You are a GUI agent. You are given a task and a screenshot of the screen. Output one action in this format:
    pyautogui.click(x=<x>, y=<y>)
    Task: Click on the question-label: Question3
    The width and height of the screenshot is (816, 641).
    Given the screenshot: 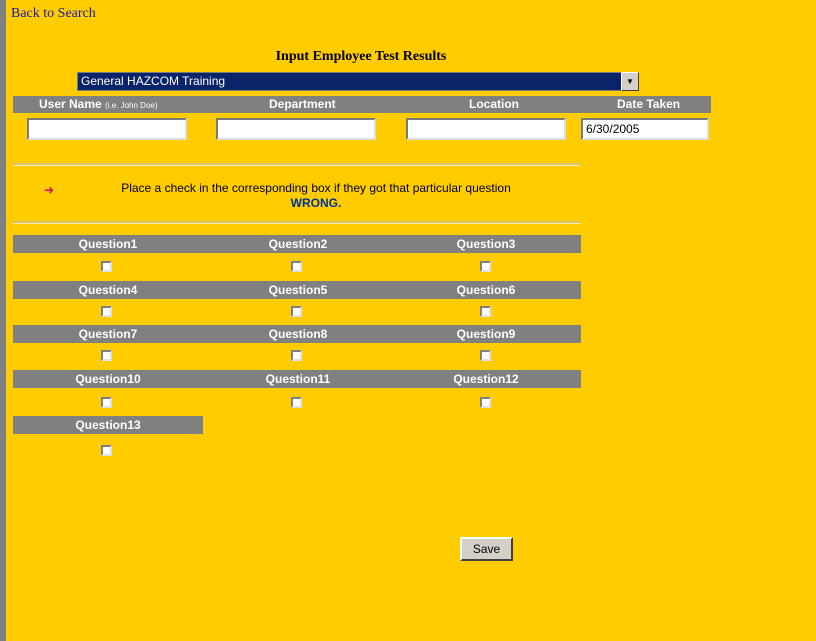 What is the action you would take?
    pyautogui.click(x=486, y=244)
    